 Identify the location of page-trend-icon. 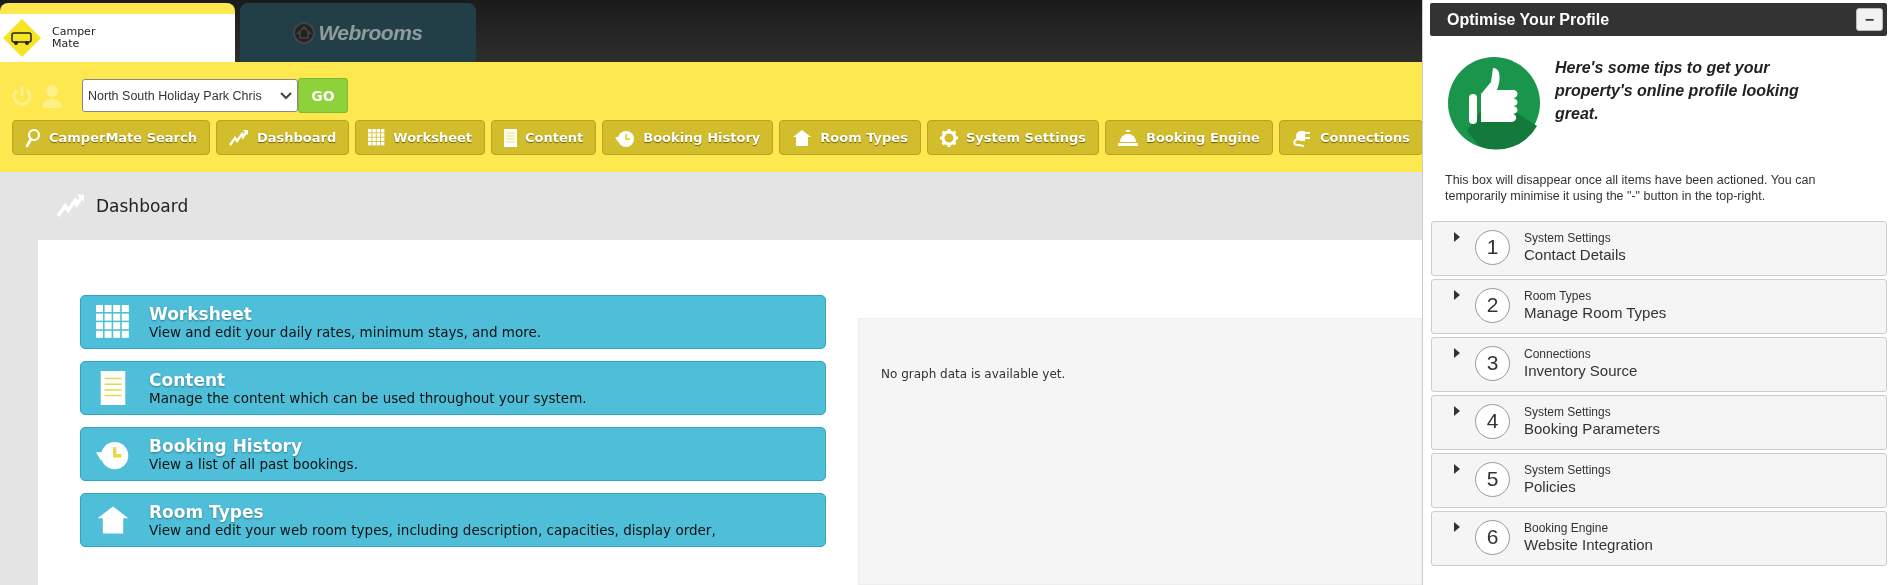
(71, 206).